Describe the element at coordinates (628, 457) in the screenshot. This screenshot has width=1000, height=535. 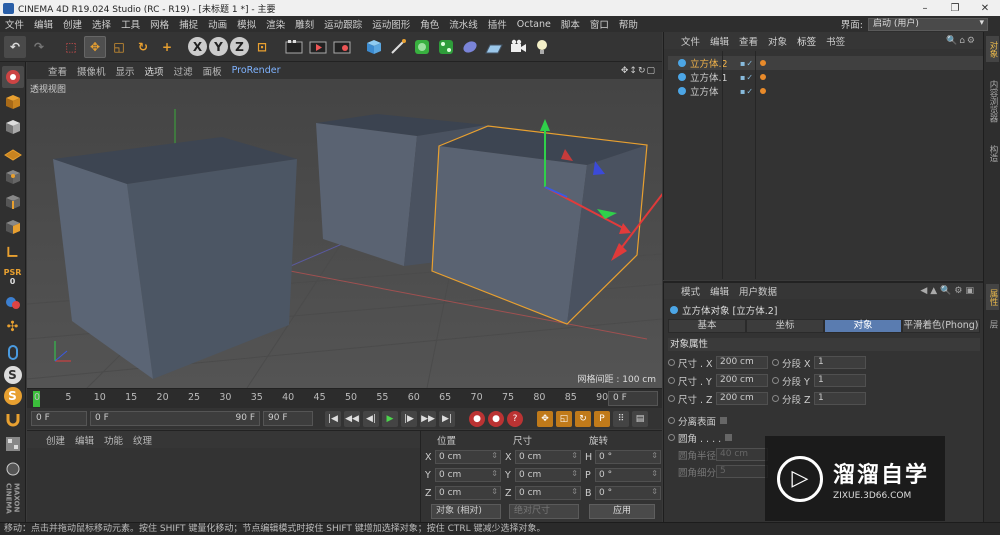
I see `rot-h-field: 0 °` at that location.